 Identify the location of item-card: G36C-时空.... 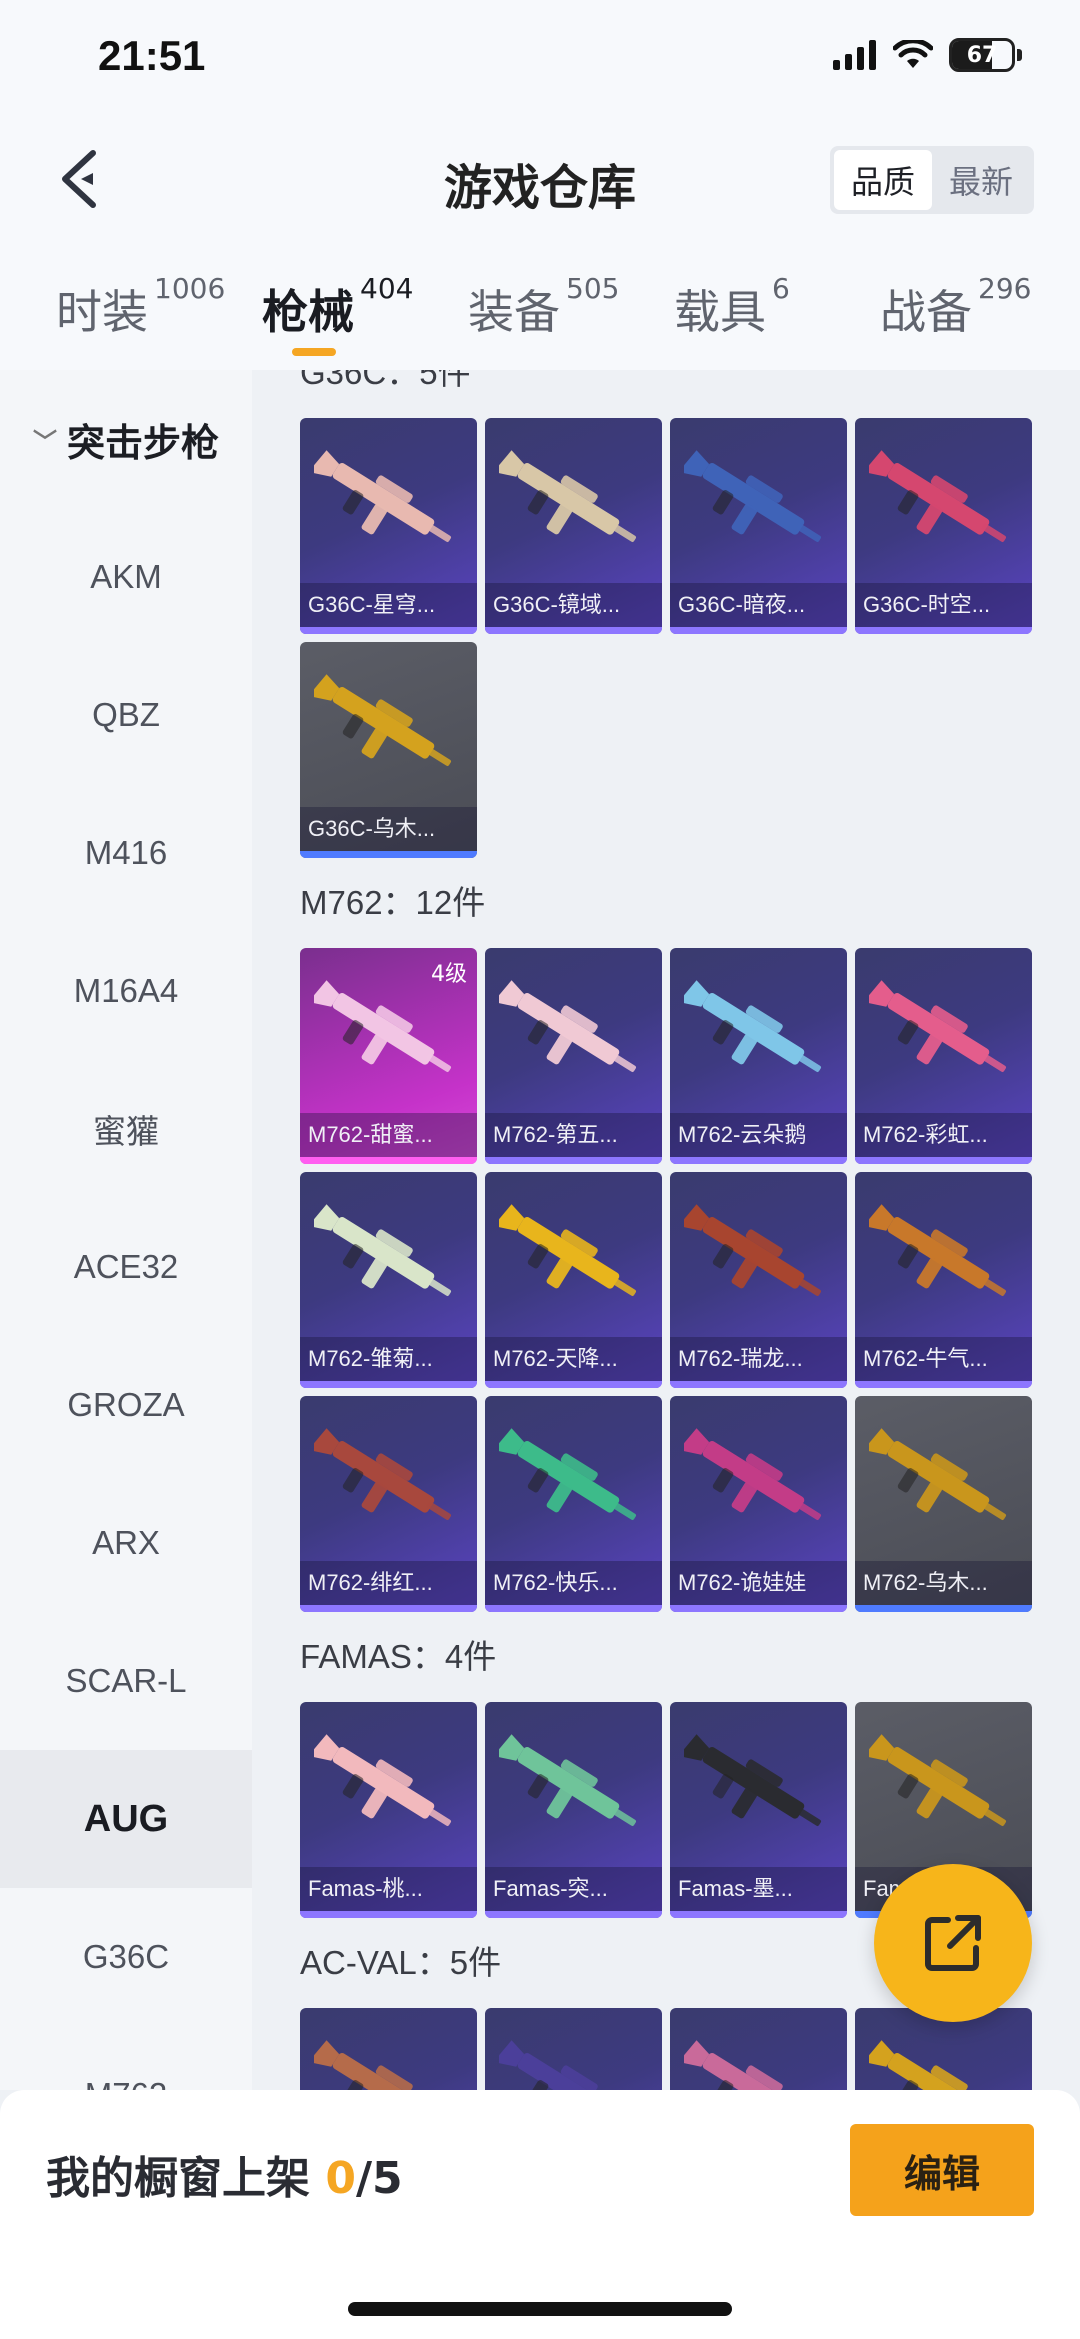
(943, 526).